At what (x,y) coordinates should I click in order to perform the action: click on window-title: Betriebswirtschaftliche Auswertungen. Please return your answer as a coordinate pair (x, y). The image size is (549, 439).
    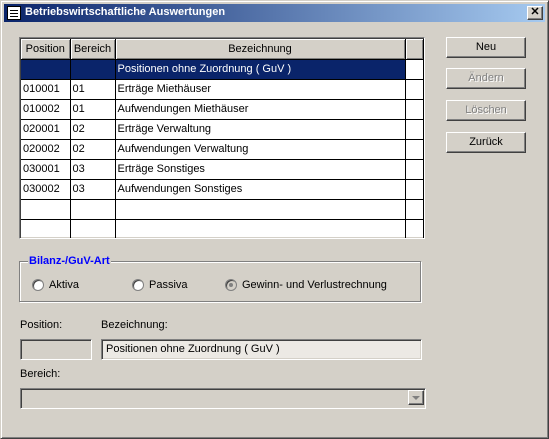
    Looking at the image, I should click on (125, 12).